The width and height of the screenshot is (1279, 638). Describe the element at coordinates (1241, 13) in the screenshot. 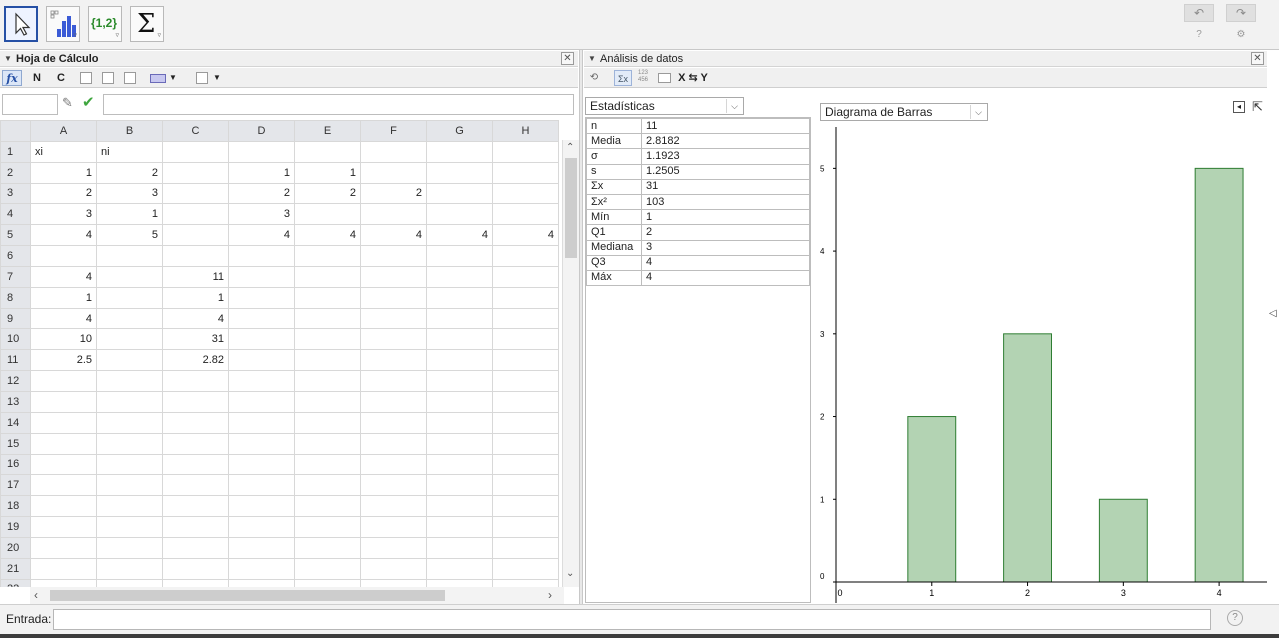

I see `redo-button: ↷` at that location.